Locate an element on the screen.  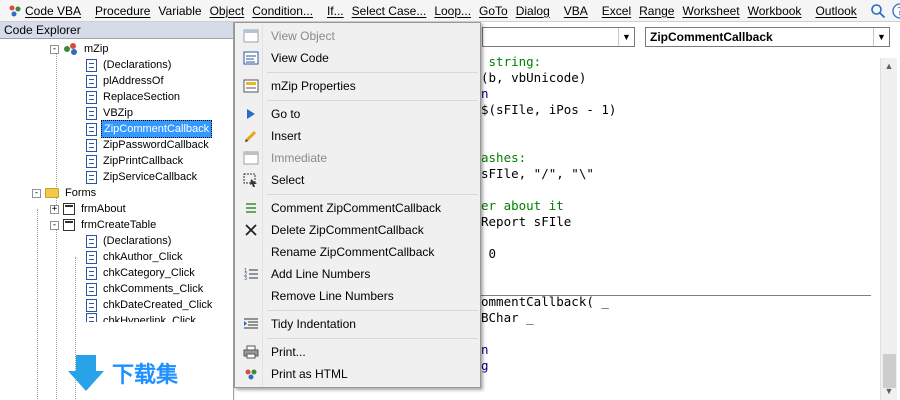
menu-worksheet: Worksheet is located at coordinates (710, 11).